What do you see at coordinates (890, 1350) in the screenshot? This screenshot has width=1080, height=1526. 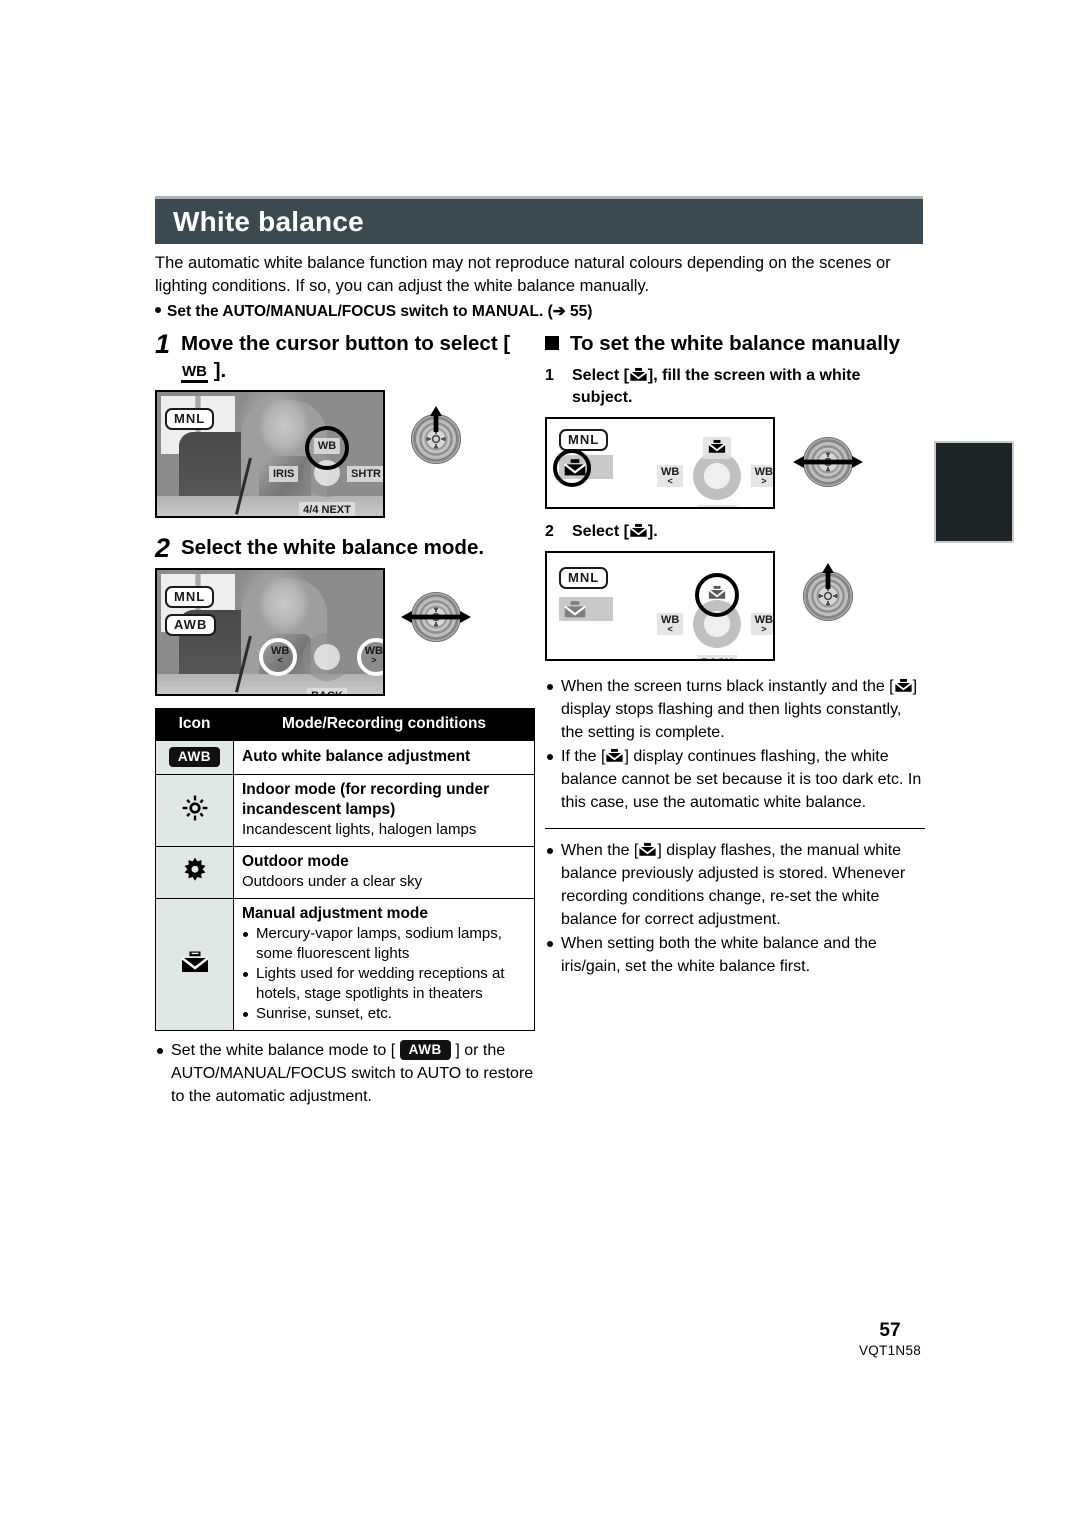 I see `document-code: VQT1N58` at bounding box center [890, 1350].